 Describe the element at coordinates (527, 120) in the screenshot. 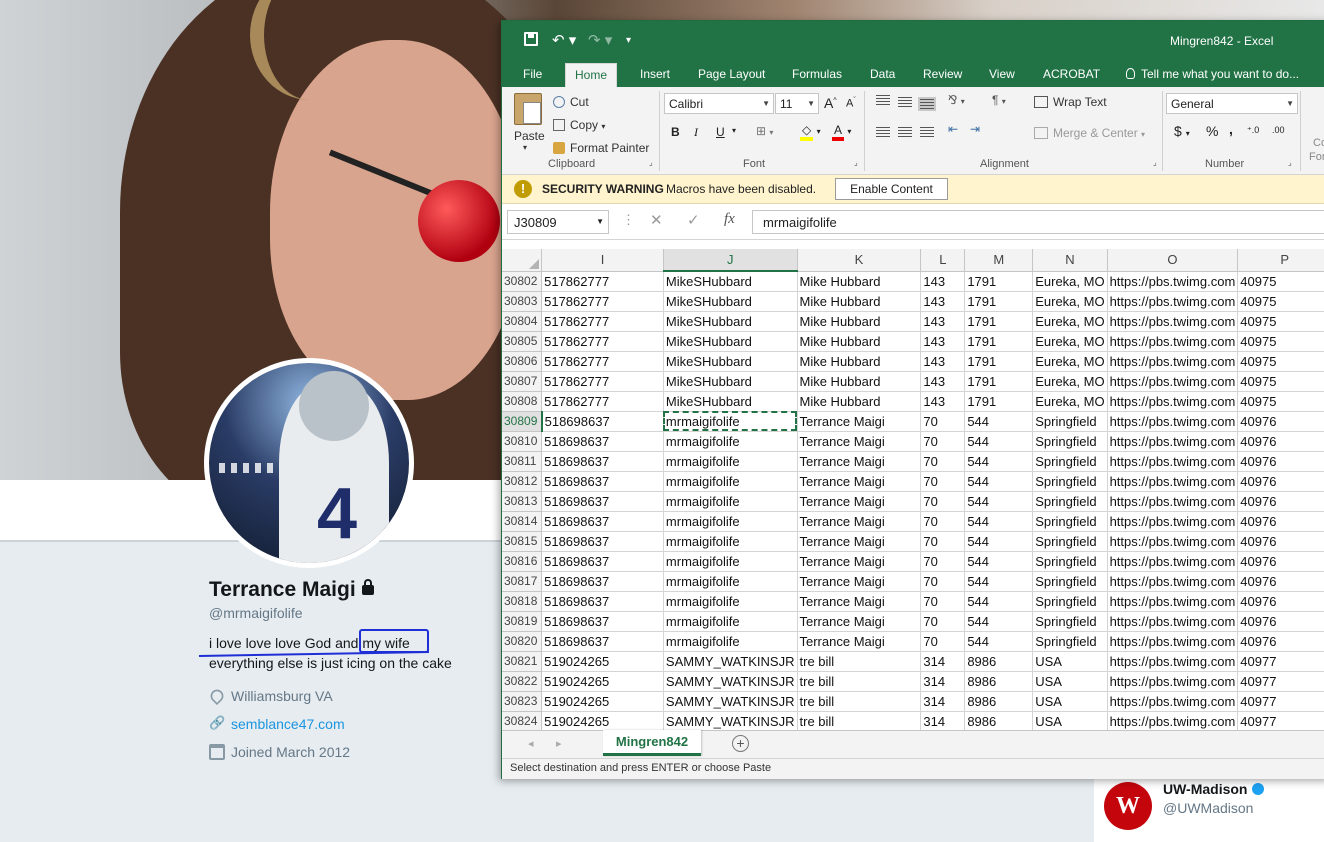

I see `paste-button: Paste ▾` at that location.